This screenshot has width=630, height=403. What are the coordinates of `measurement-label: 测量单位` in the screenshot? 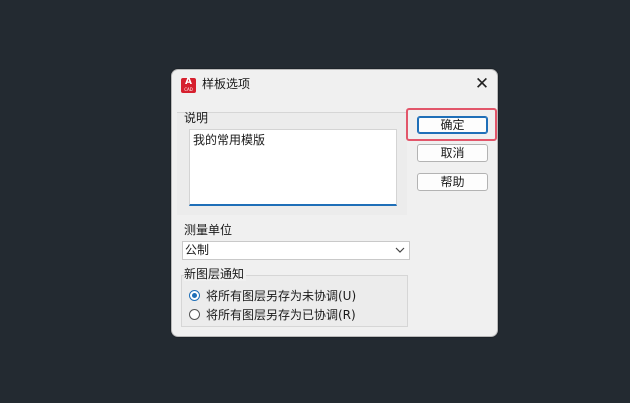 It's located at (208, 230).